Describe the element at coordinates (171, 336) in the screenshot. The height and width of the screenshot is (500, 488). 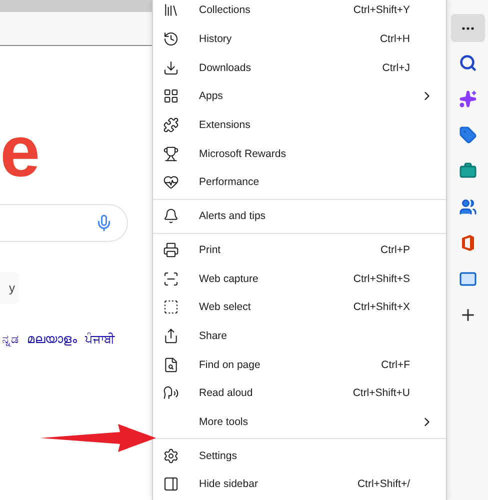
I see `share-icon` at that location.